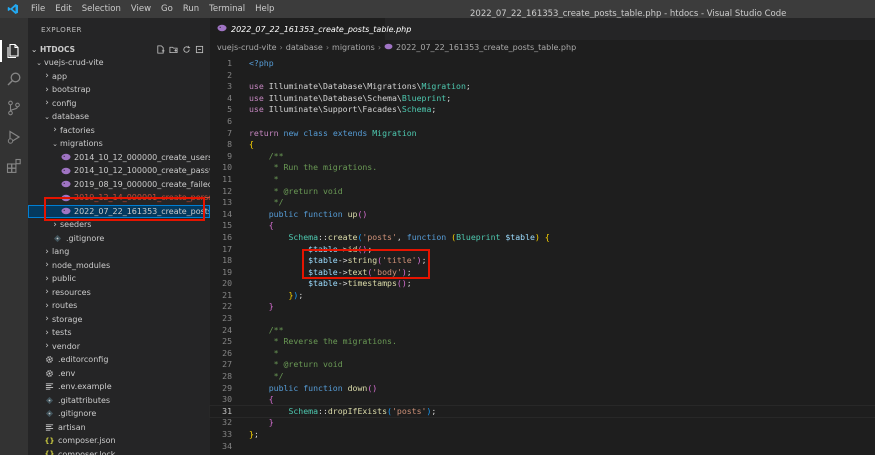  I want to click on extensions-icon, so click(14, 166).